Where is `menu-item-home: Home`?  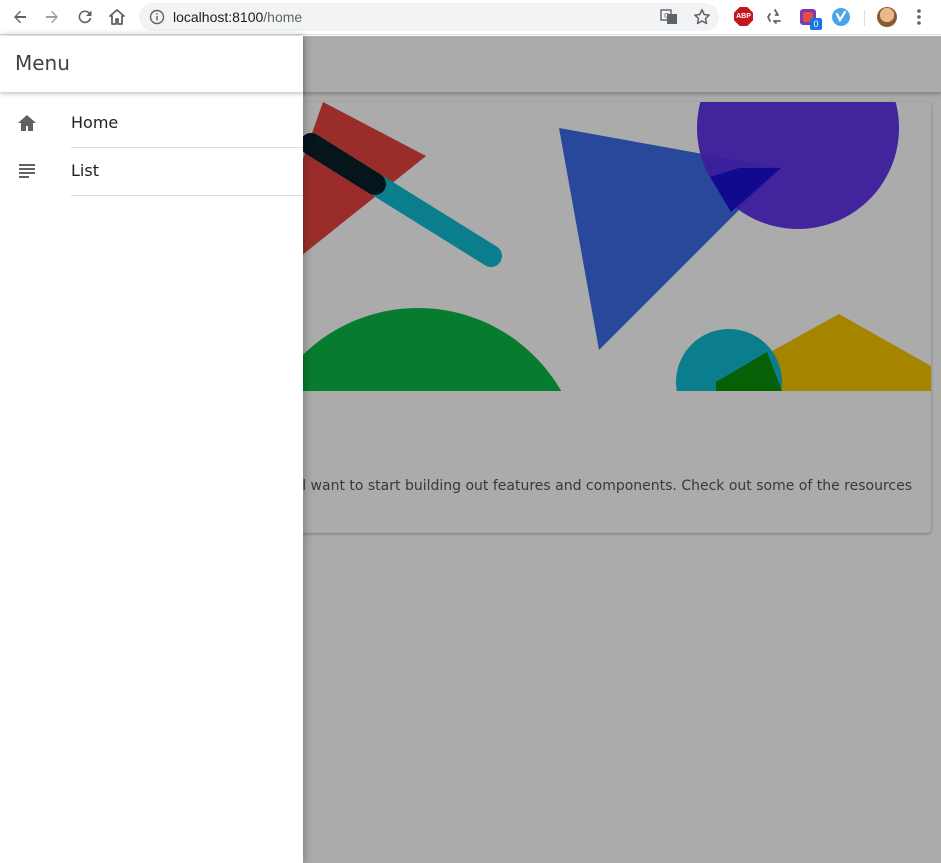
menu-item-home: Home is located at coordinates (151, 124).